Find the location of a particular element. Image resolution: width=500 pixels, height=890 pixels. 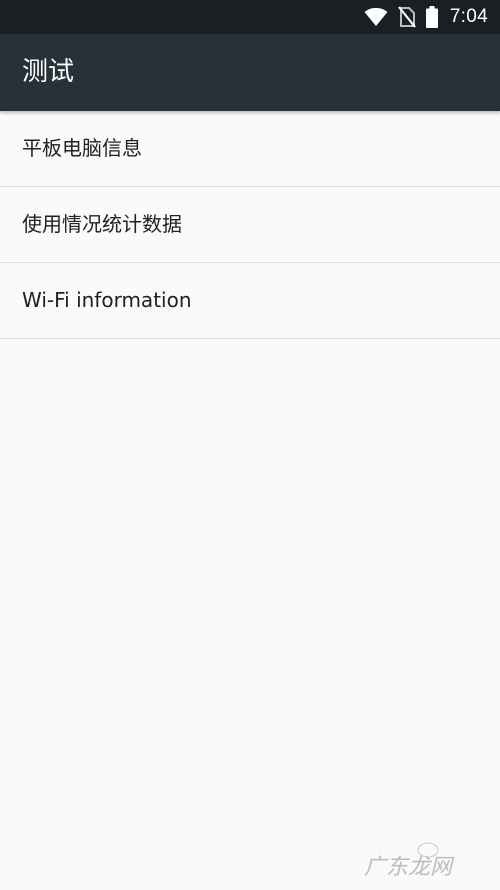

app-bar: 测试 is located at coordinates (250, 72).